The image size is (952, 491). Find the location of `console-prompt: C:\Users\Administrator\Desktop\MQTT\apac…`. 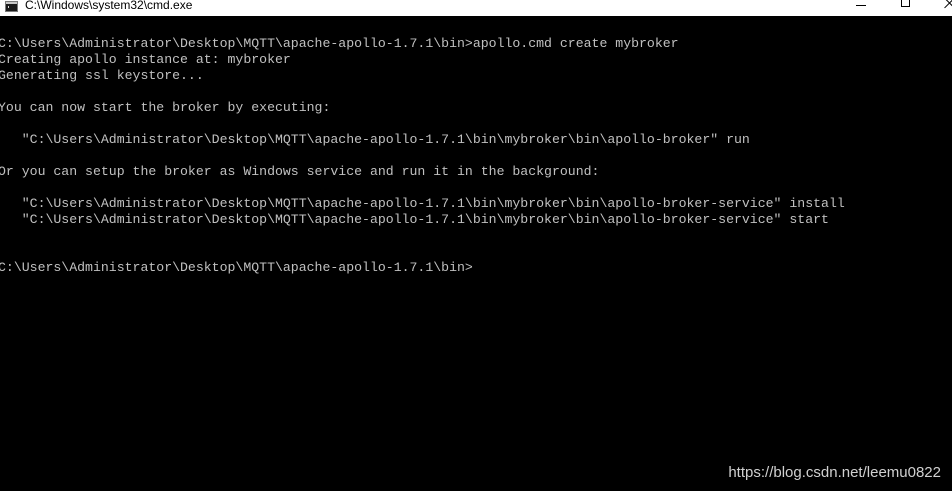

console-prompt: C:\Users\Administrator\Desktop\MQTT\apac… is located at coordinates (476, 268).